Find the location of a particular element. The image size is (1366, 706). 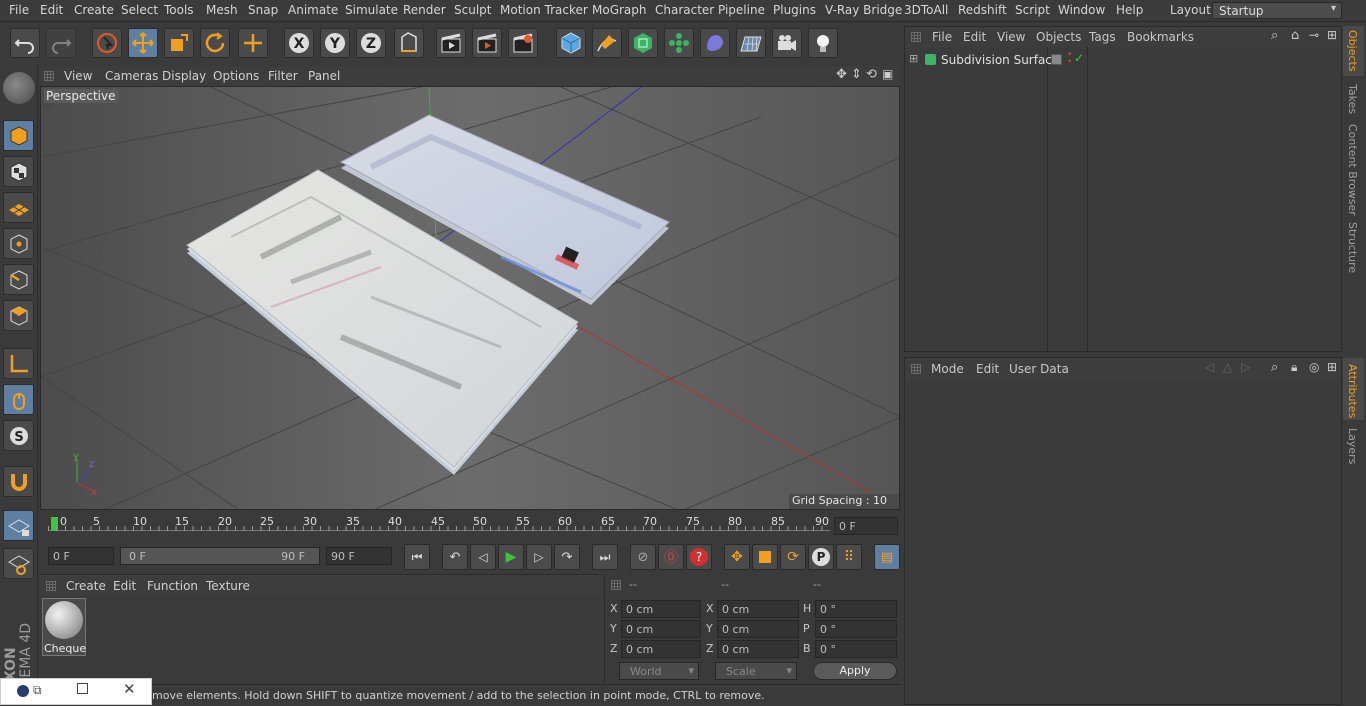

viewport-menu-filter: Filter is located at coordinates (283, 76).